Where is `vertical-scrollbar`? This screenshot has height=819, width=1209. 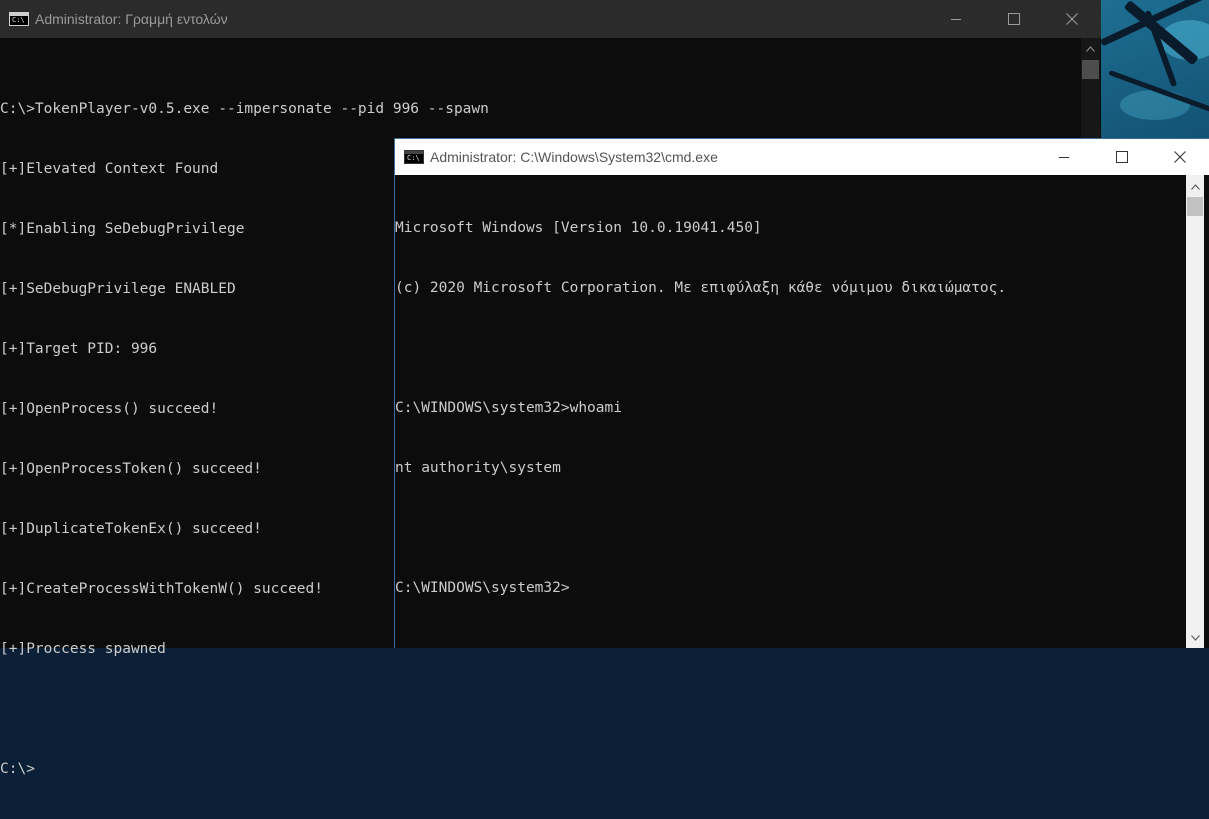
vertical-scrollbar is located at coordinates (1195, 411).